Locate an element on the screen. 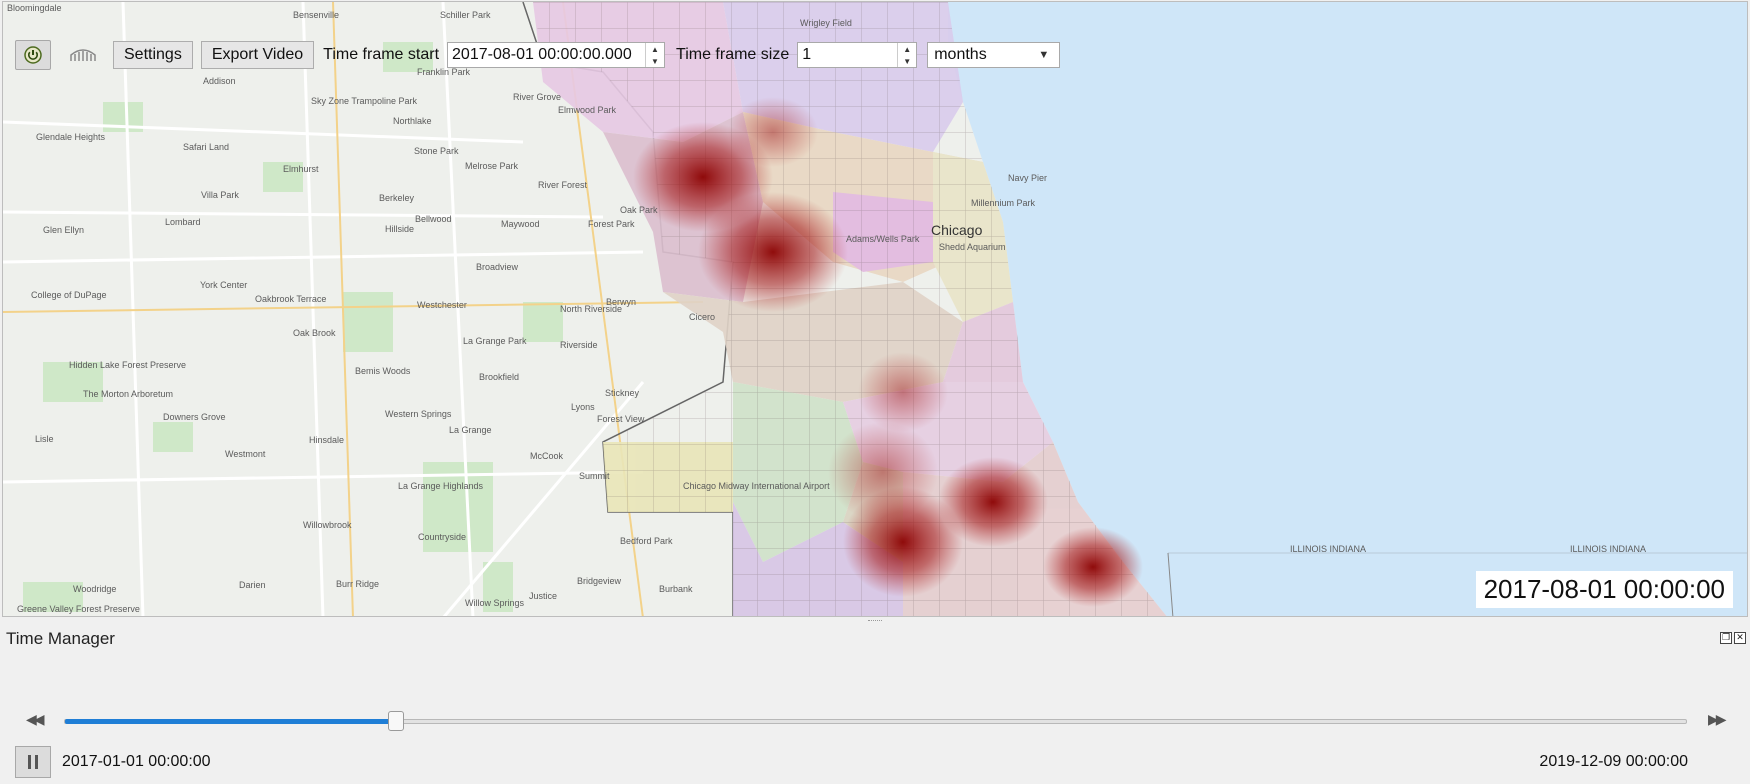 This screenshot has height=784, width=1750. map-place-label: Riverside is located at coordinates (579, 345).